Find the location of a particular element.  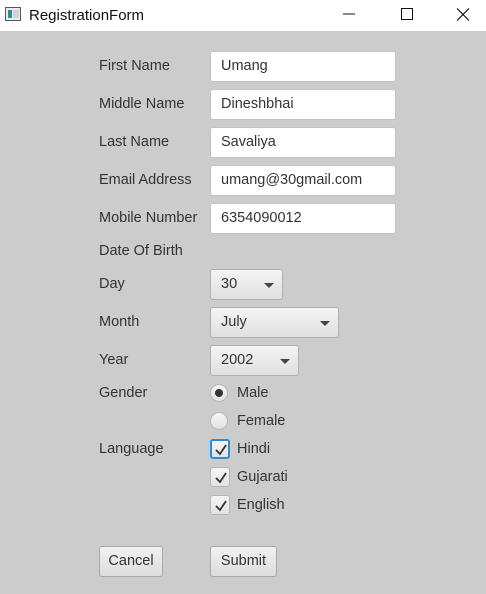

year-select: 2002 is located at coordinates (254, 360).